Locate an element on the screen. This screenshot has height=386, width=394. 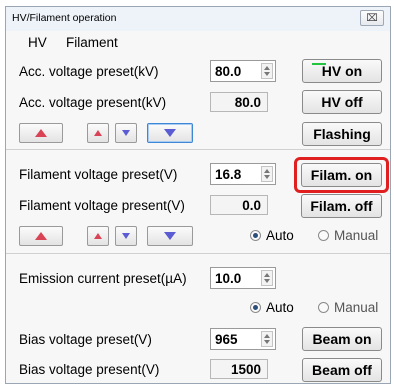
close-icon: ⌧ is located at coordinates (372, 18).